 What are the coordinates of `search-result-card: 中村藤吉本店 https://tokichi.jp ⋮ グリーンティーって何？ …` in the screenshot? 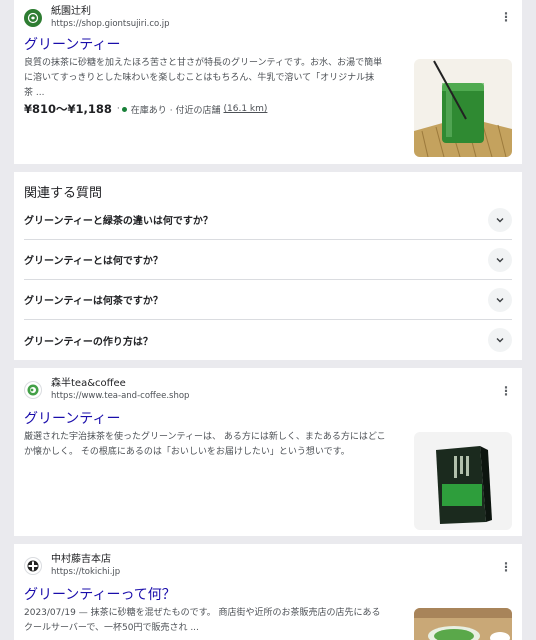 It's located at (268, 592).